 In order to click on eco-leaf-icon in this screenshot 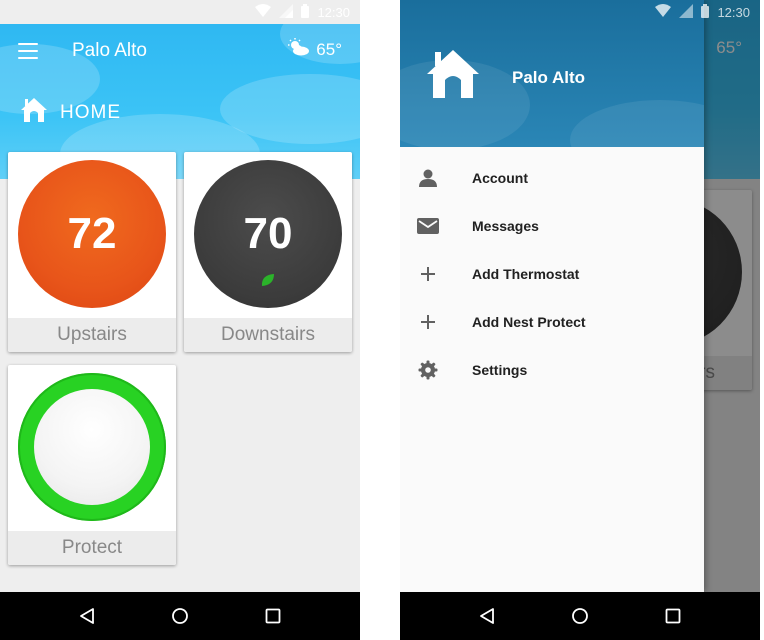, I will do `click(268, 273)`.